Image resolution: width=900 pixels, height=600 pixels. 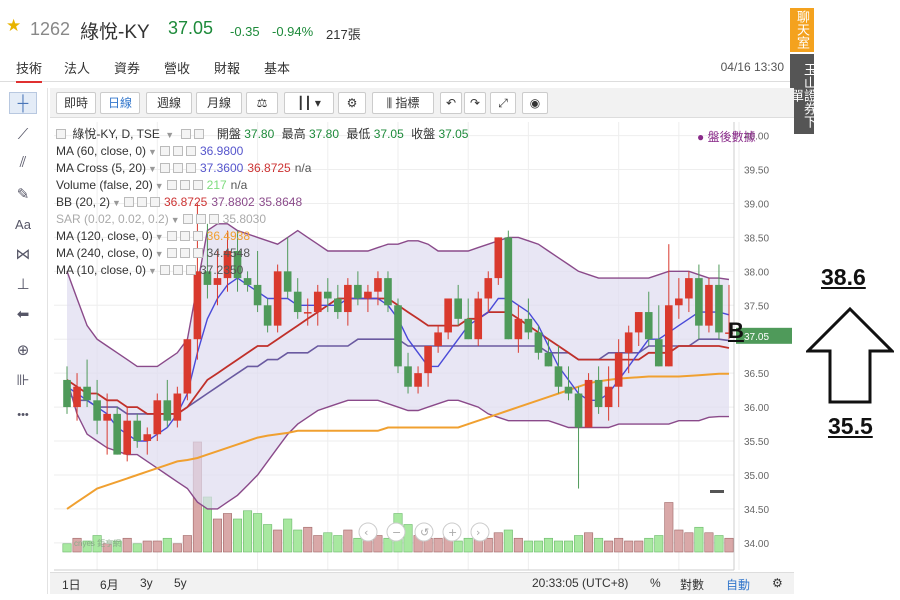 What do you see at coordinates (726, 136) in the screenshot?
I see `after-hours-data-link: ● 盤後數據` at bounding box center [726, 136].